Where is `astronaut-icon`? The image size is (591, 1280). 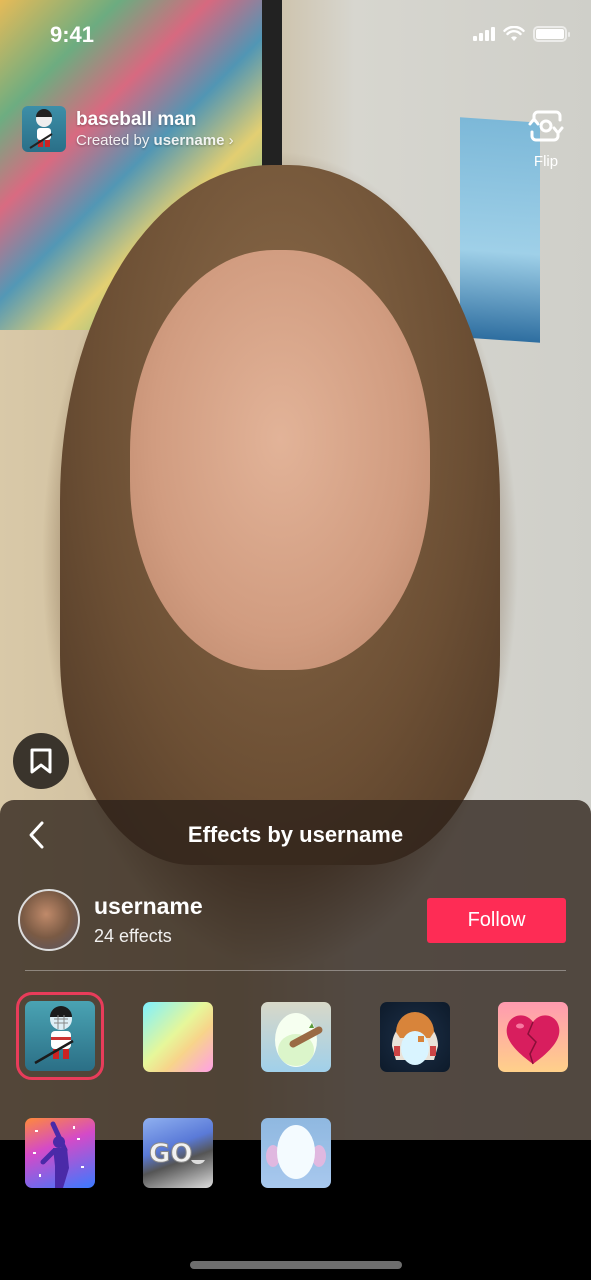
astronaut-icon is located at coordinates (415, 1038).